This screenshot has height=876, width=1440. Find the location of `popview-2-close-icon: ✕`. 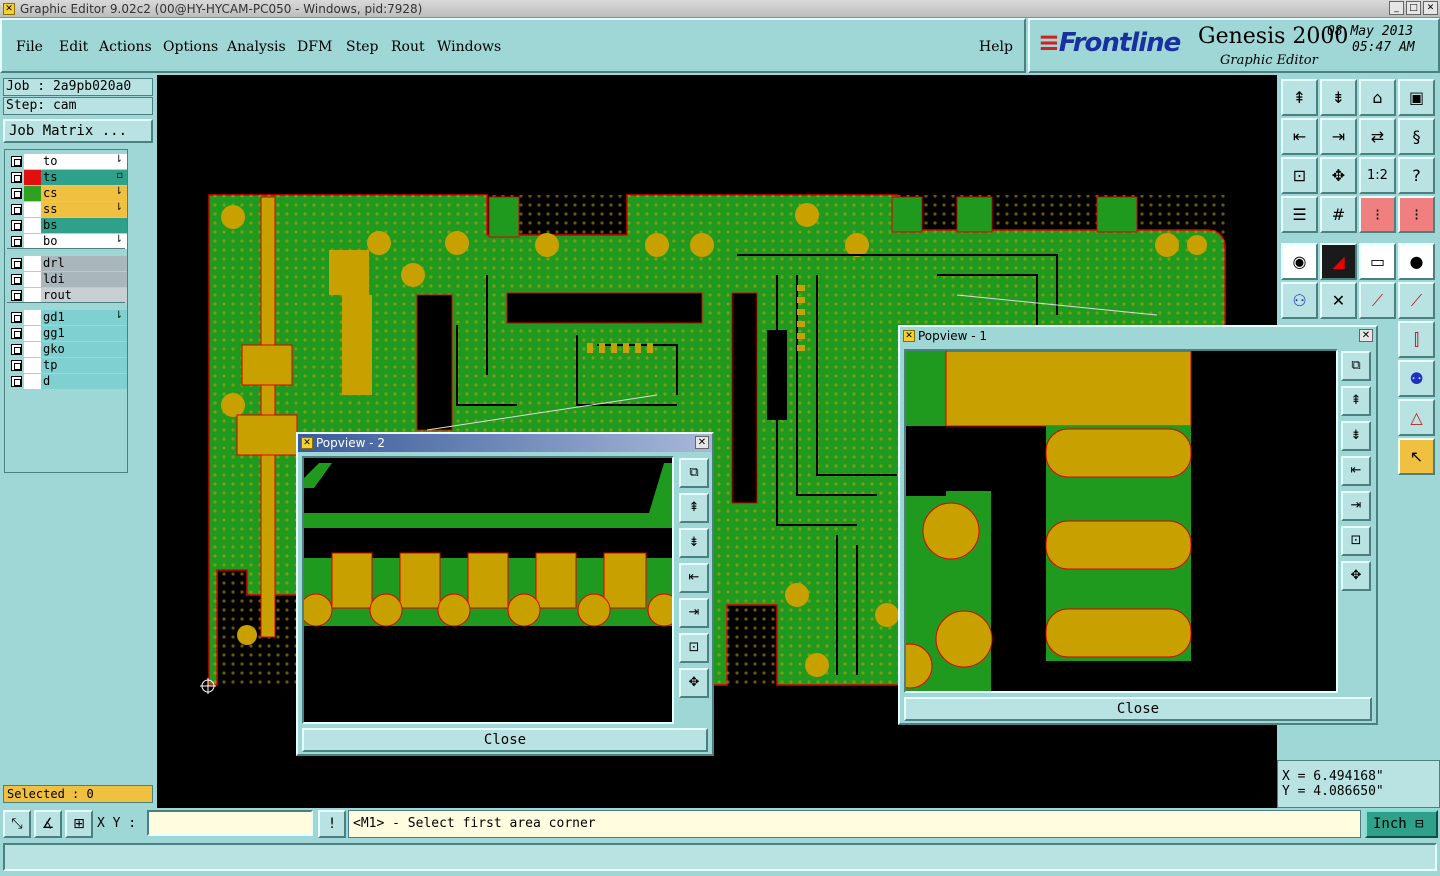

popview-2-close-icon: ✕ is located at coordinates (702, 442).